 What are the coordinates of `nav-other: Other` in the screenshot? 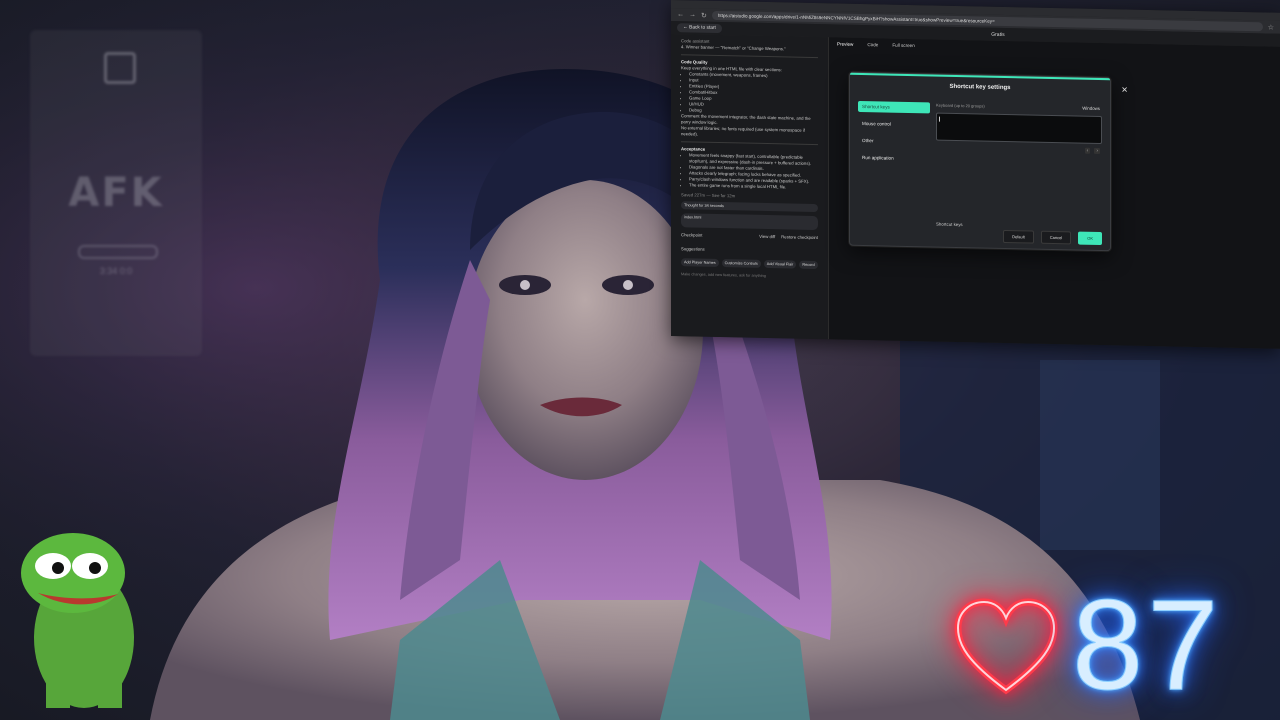 It's located at (894, 141).